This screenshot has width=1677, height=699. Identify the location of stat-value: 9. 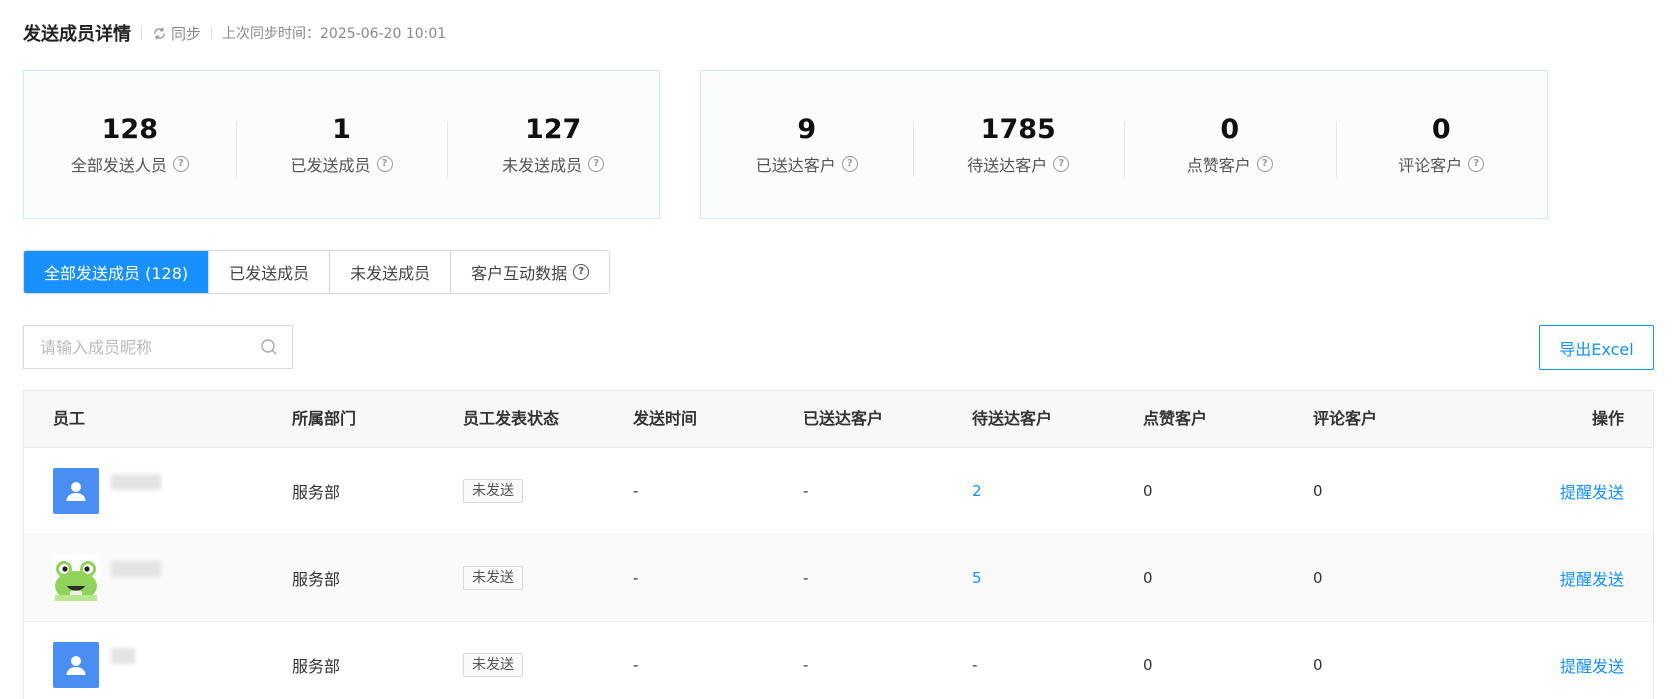
(807, 129).